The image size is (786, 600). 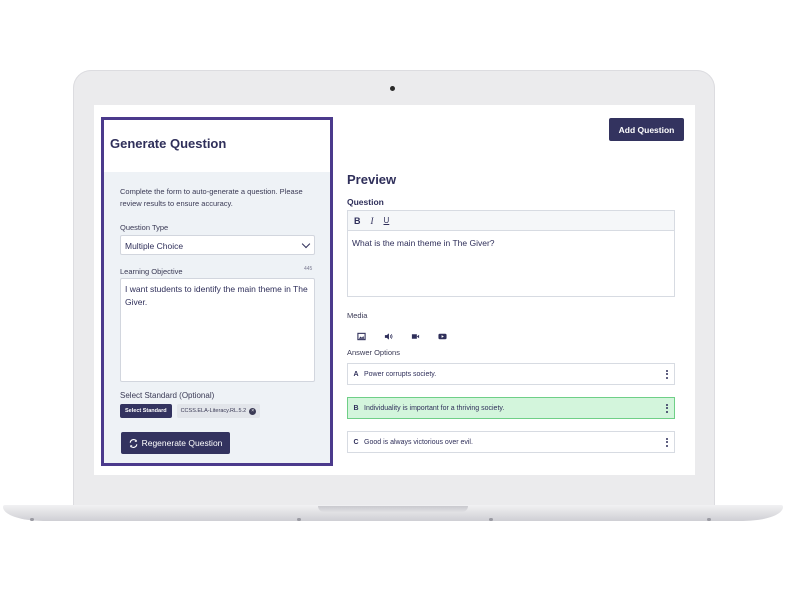 I want to click on question-text: What is the main theme in The Giver?, so click(x=511, y=243).